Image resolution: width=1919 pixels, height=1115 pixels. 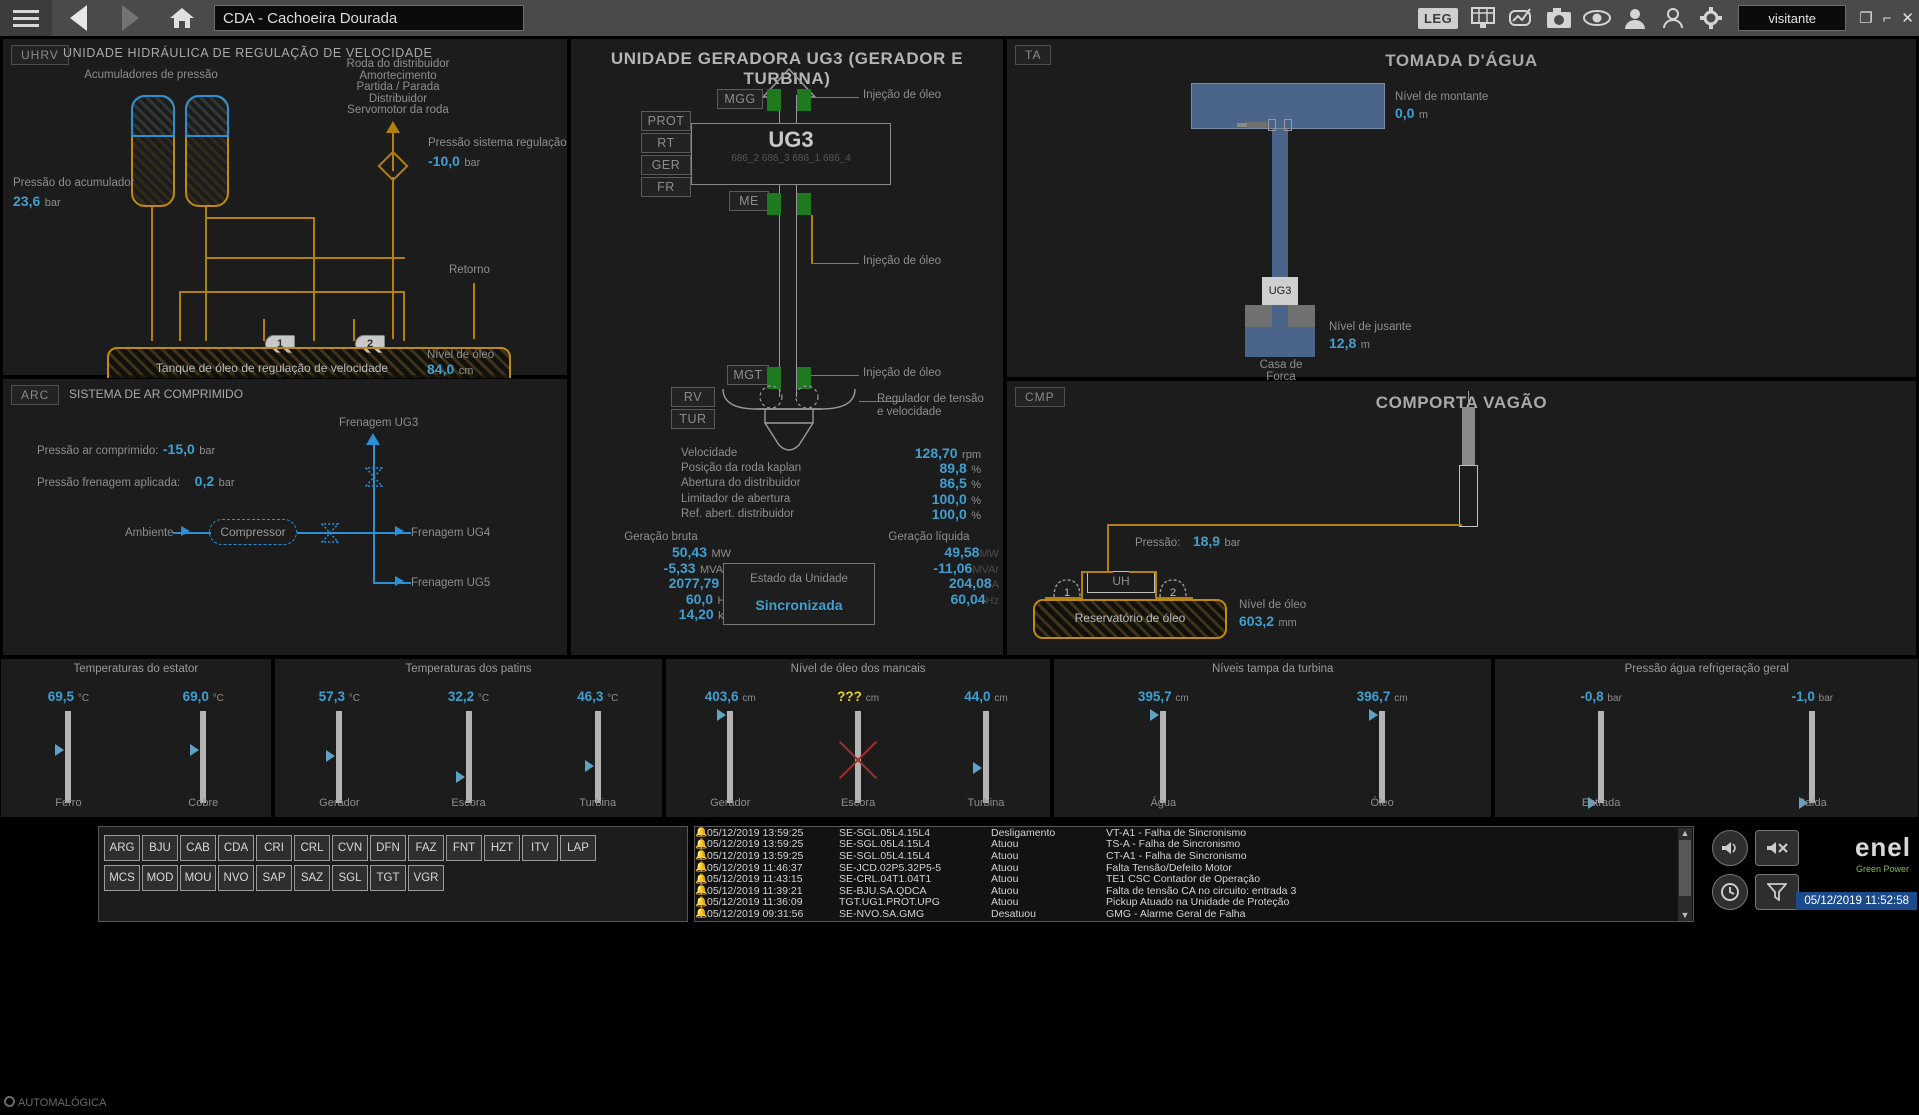 What do you see at coordinates (350, 878) in the screenshot?
I see `site-button-sgl: SGL` at bounding box center [350, 878].